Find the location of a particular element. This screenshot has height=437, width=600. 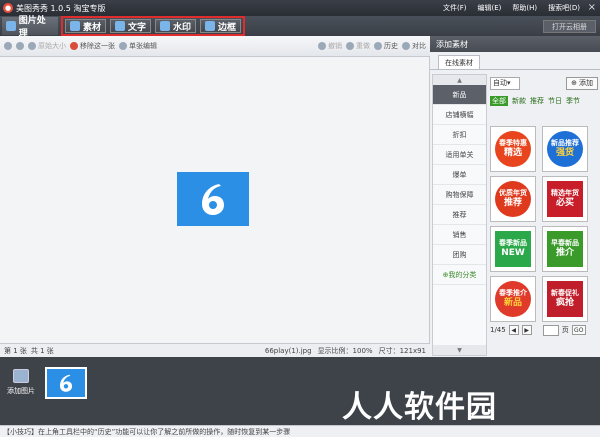

menu-help: 帮助(H) is located at coordinates (524, 8).